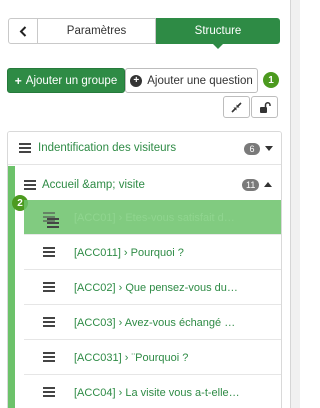 The image size is (320, 408). Describe the element at coordinates (71, 80) in the screenshot. I see `add-group-label: Ajouter un groupe` at that location.